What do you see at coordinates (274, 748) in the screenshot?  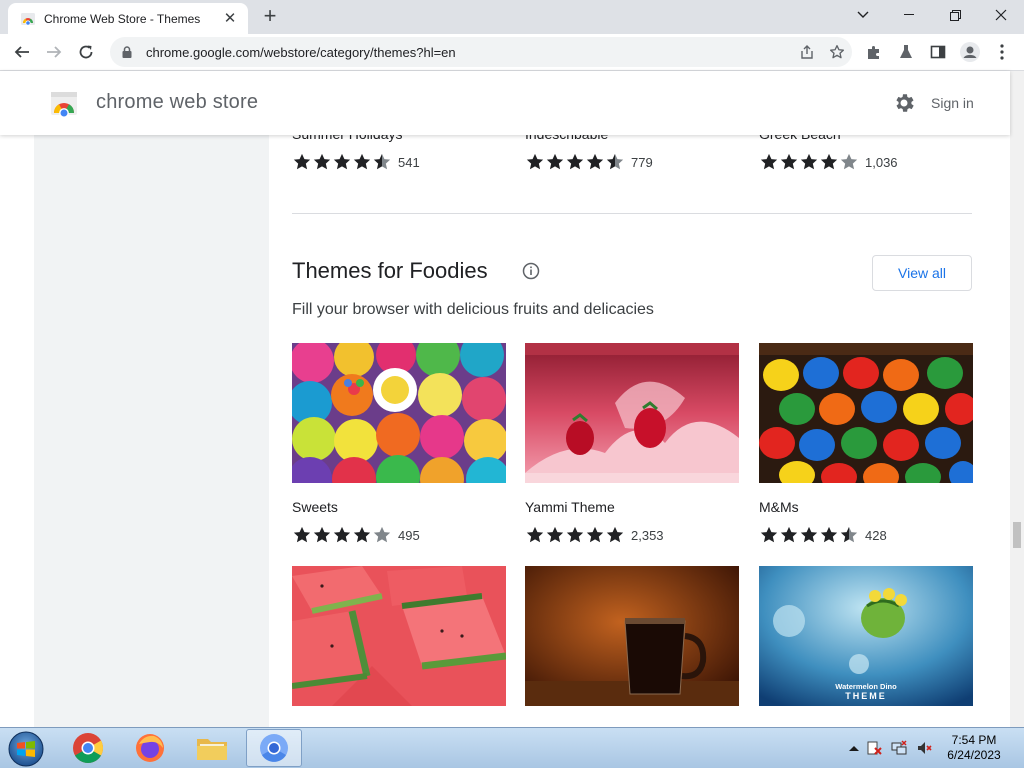 I see `taskbar-chromium-active` at bounding box center [274, 748].